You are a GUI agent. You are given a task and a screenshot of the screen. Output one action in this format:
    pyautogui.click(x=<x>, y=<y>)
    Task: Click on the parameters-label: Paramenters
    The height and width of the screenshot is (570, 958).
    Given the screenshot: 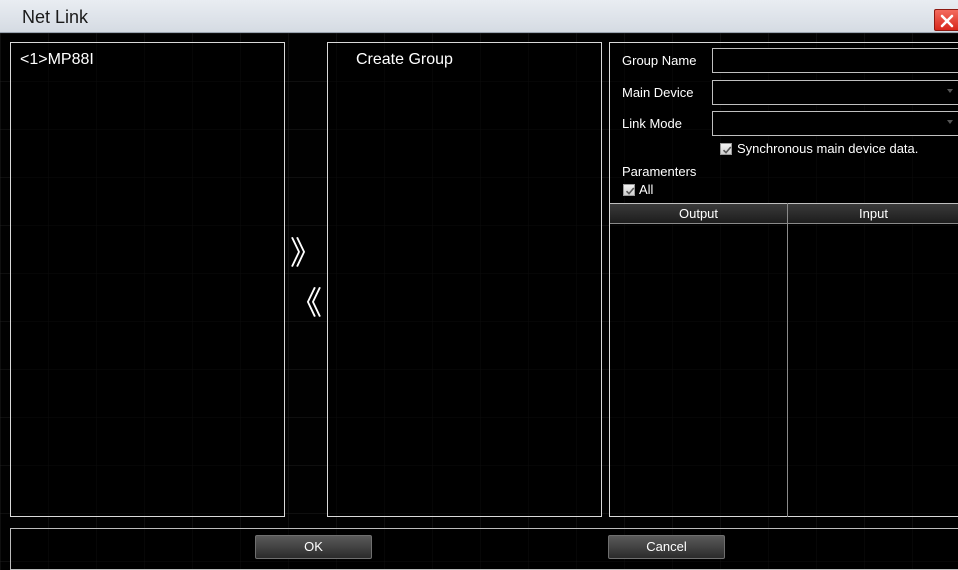 What is the action you would take?
    pyautogui.click(x=659, y=171)
    